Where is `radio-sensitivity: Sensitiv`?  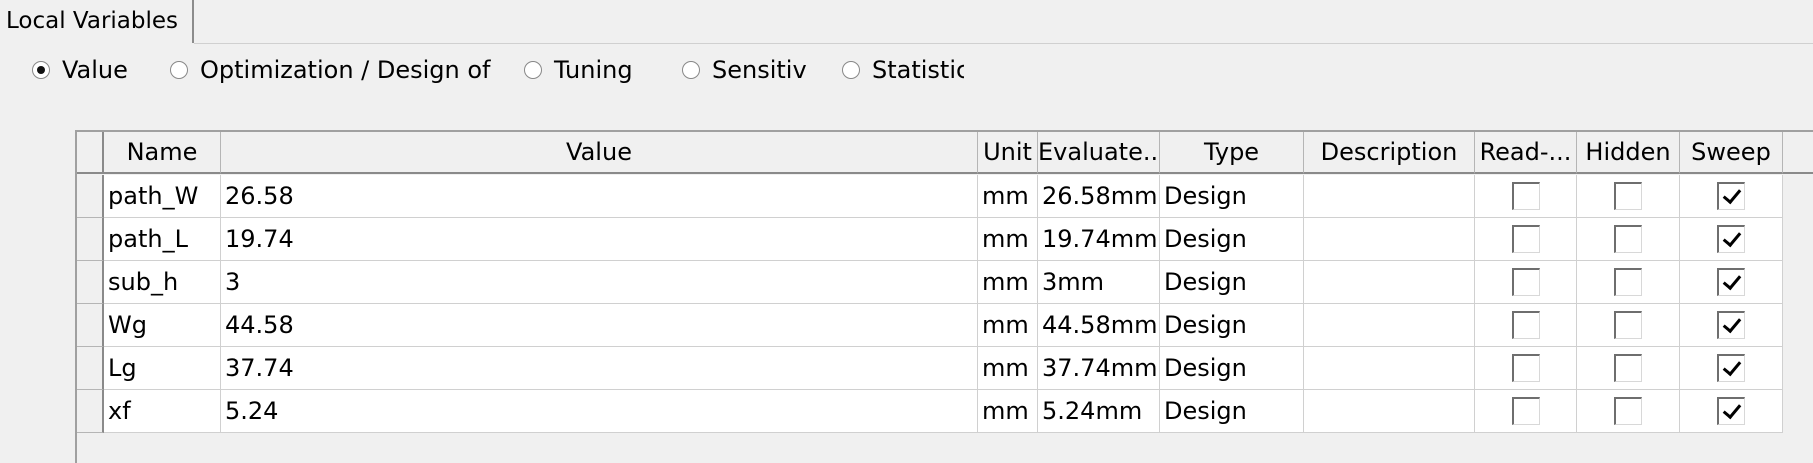
radio-sensitivity: Sensitiv is located at coordinates (744, 70).